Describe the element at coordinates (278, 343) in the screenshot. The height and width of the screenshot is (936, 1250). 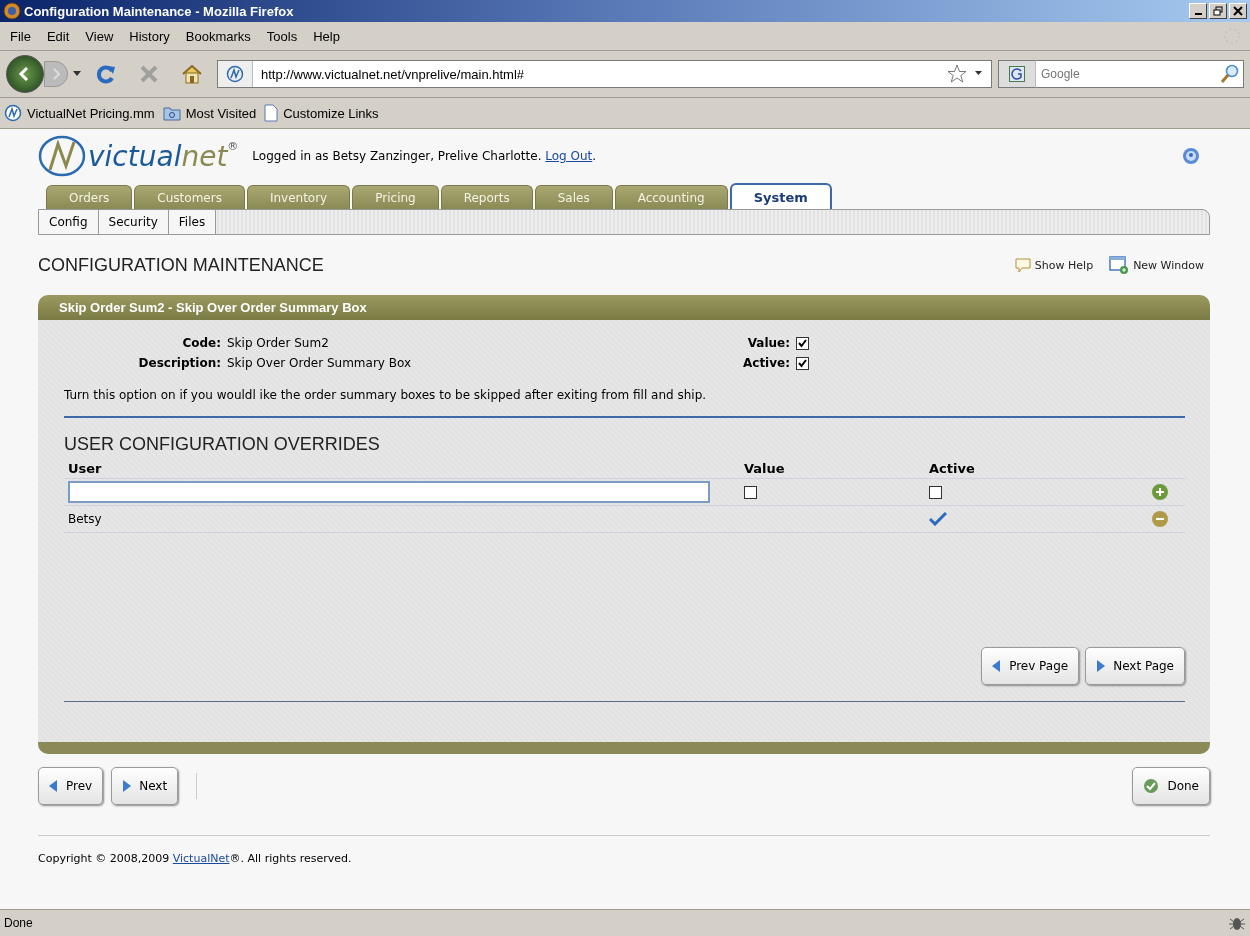
I see `field-value: Skip Order Sum2` at that location.